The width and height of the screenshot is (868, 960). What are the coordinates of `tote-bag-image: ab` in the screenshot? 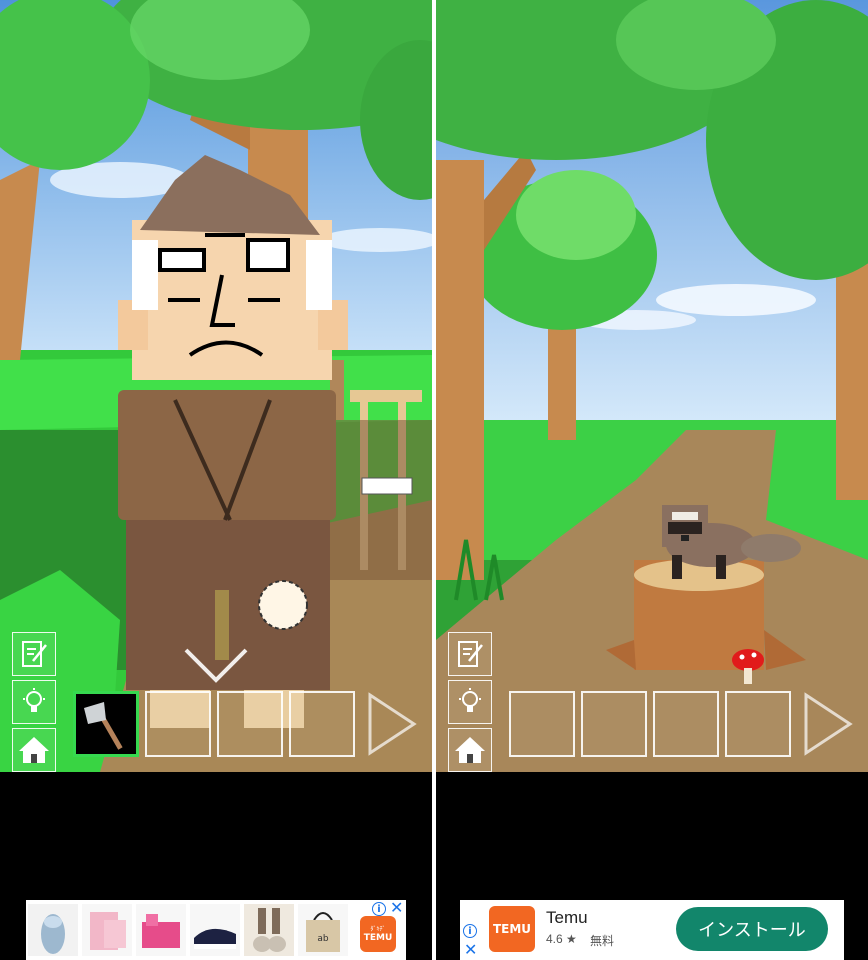 It's located at (323, 930).